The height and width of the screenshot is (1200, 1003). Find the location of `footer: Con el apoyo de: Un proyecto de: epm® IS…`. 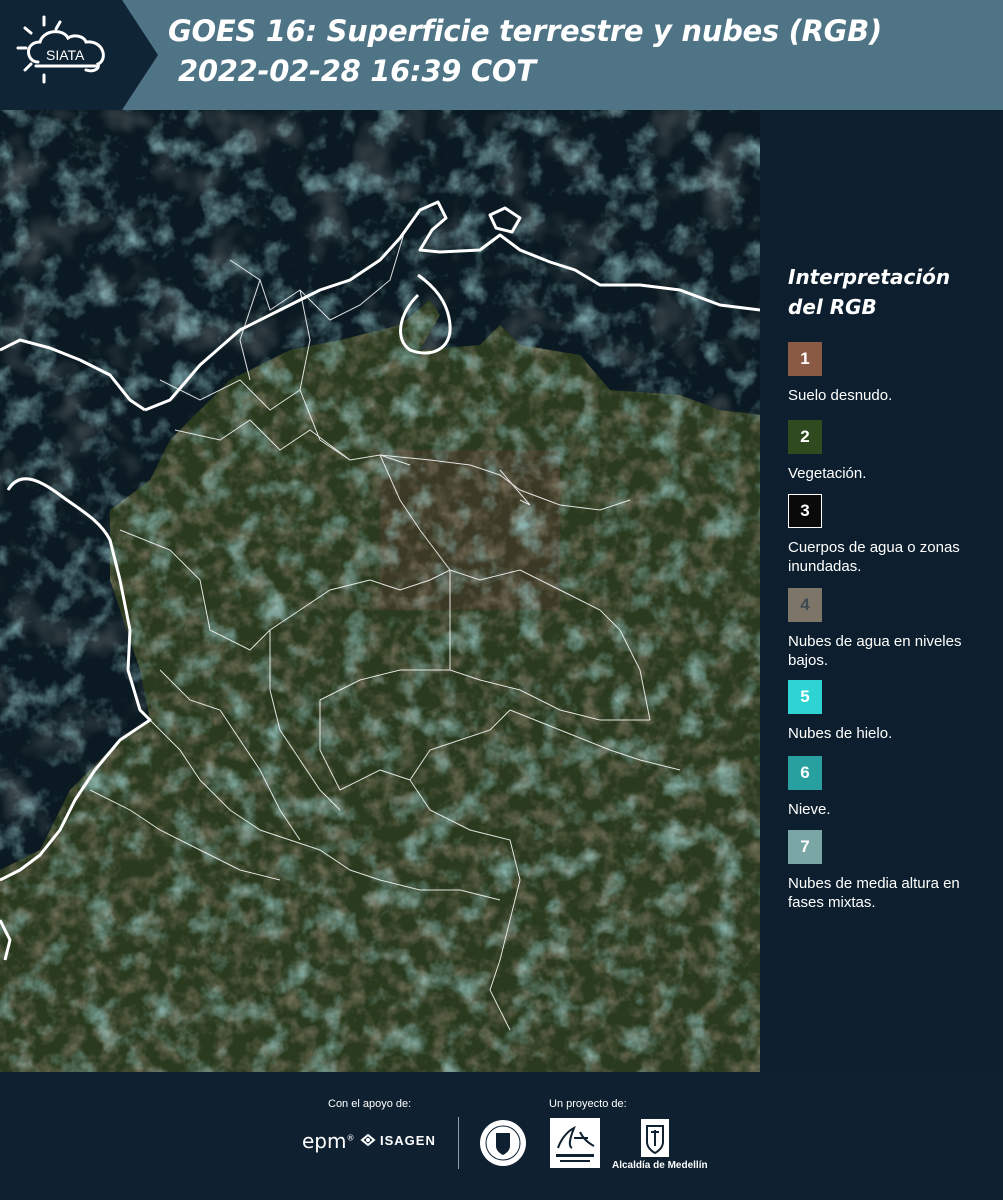

footer: Con el apoyo de: Un proyecto de: epm® IS… is located at coordinates (501, 1136).